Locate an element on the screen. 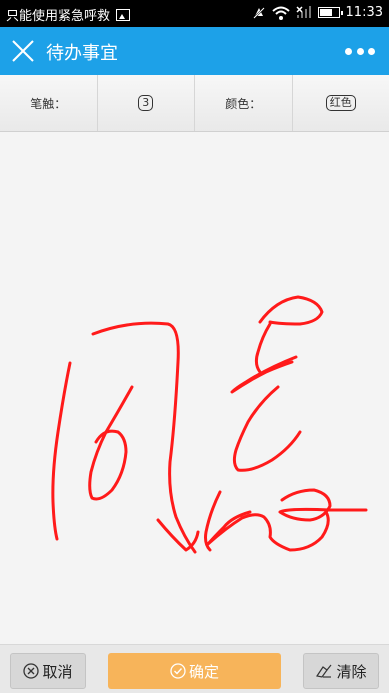  cancel-button: 取消 is located at coordinates (48, 671).